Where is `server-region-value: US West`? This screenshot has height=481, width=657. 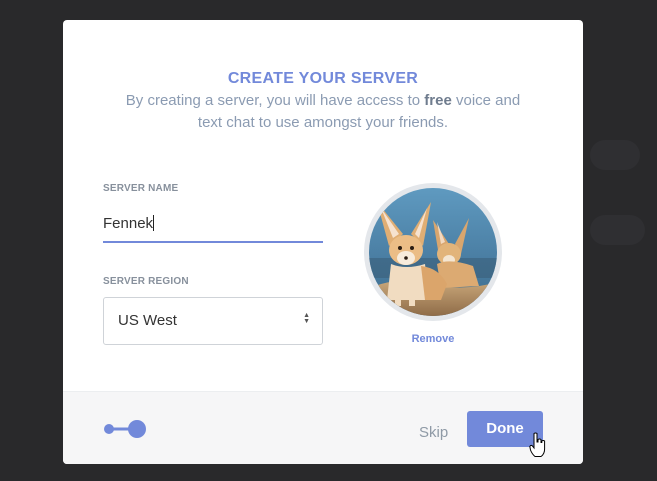 server-region-value: US West is located at coordinates (147, 320).